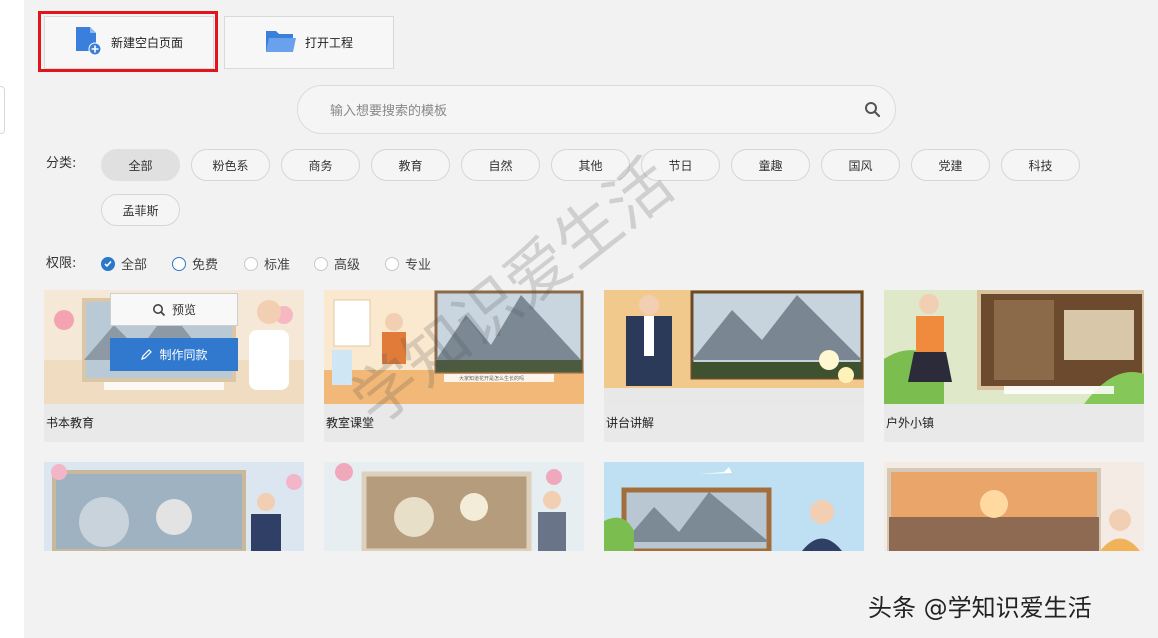  Describe the element at coordinates (205, 265) in the screenshot. I see `permission-option-label: 免费` at that location.